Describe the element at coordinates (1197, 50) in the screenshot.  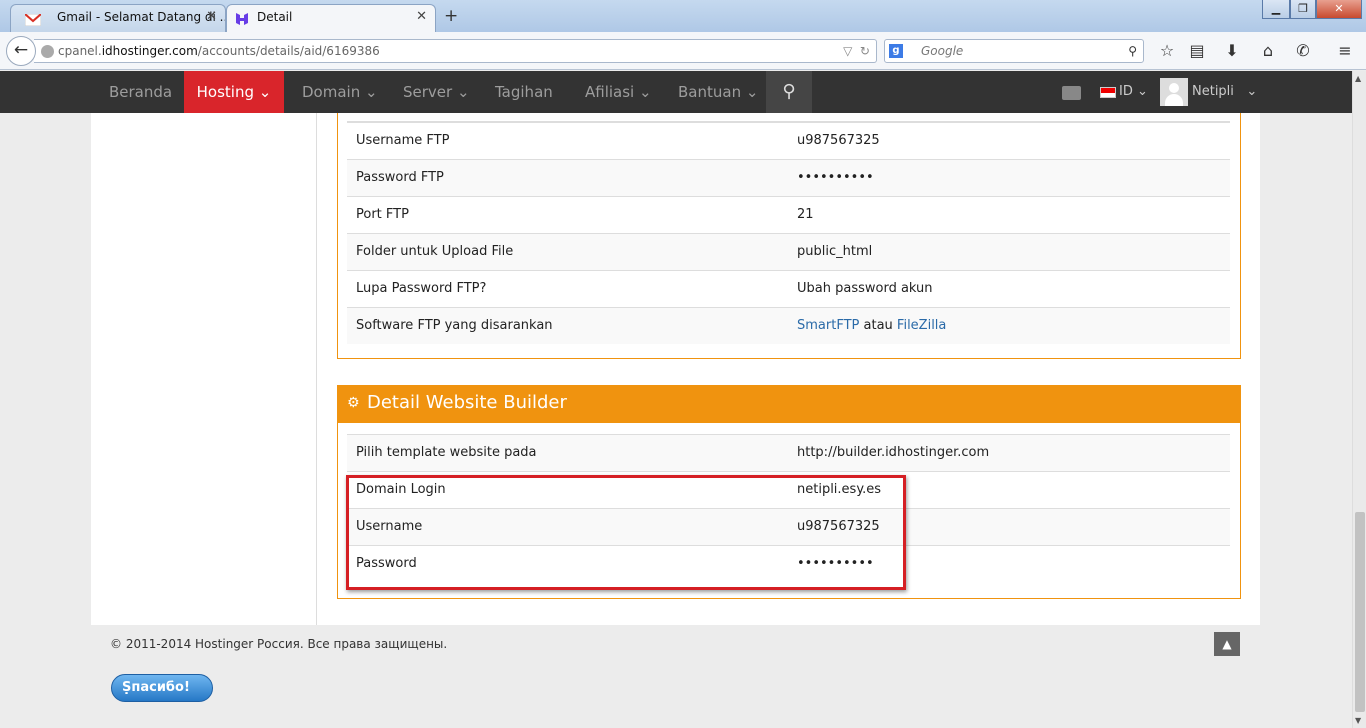
I see `bookmarks-list-icon: ▤` at that location.